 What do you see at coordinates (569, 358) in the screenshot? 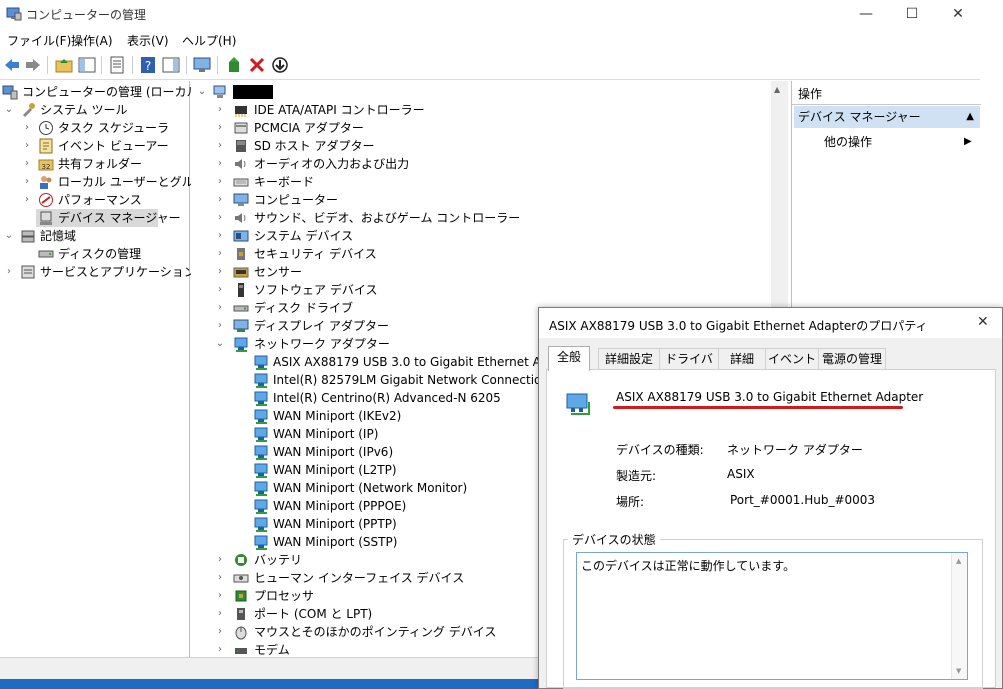
I see `tab-general: 全般` at bounding box center [569, 358].